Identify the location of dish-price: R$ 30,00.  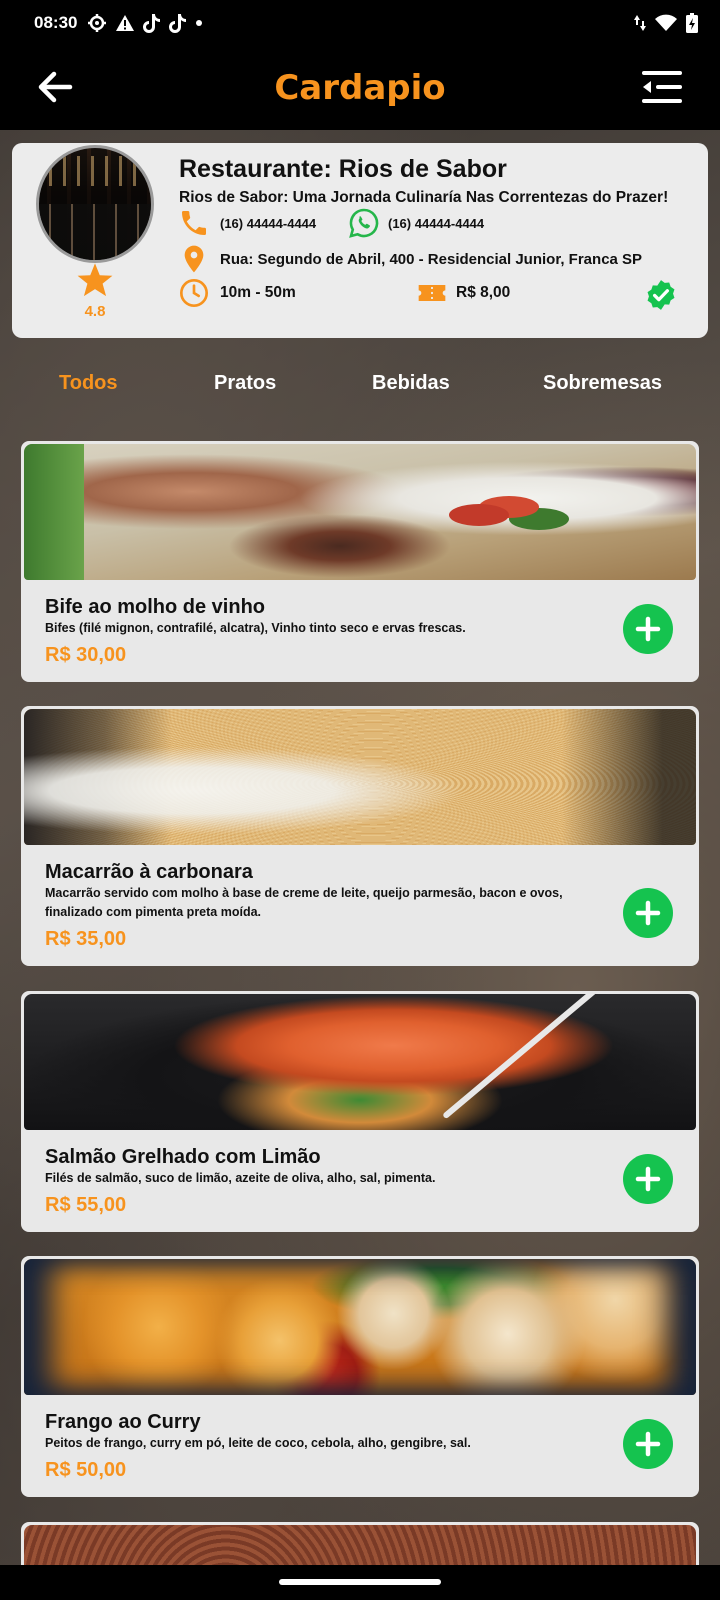
(86, 655).